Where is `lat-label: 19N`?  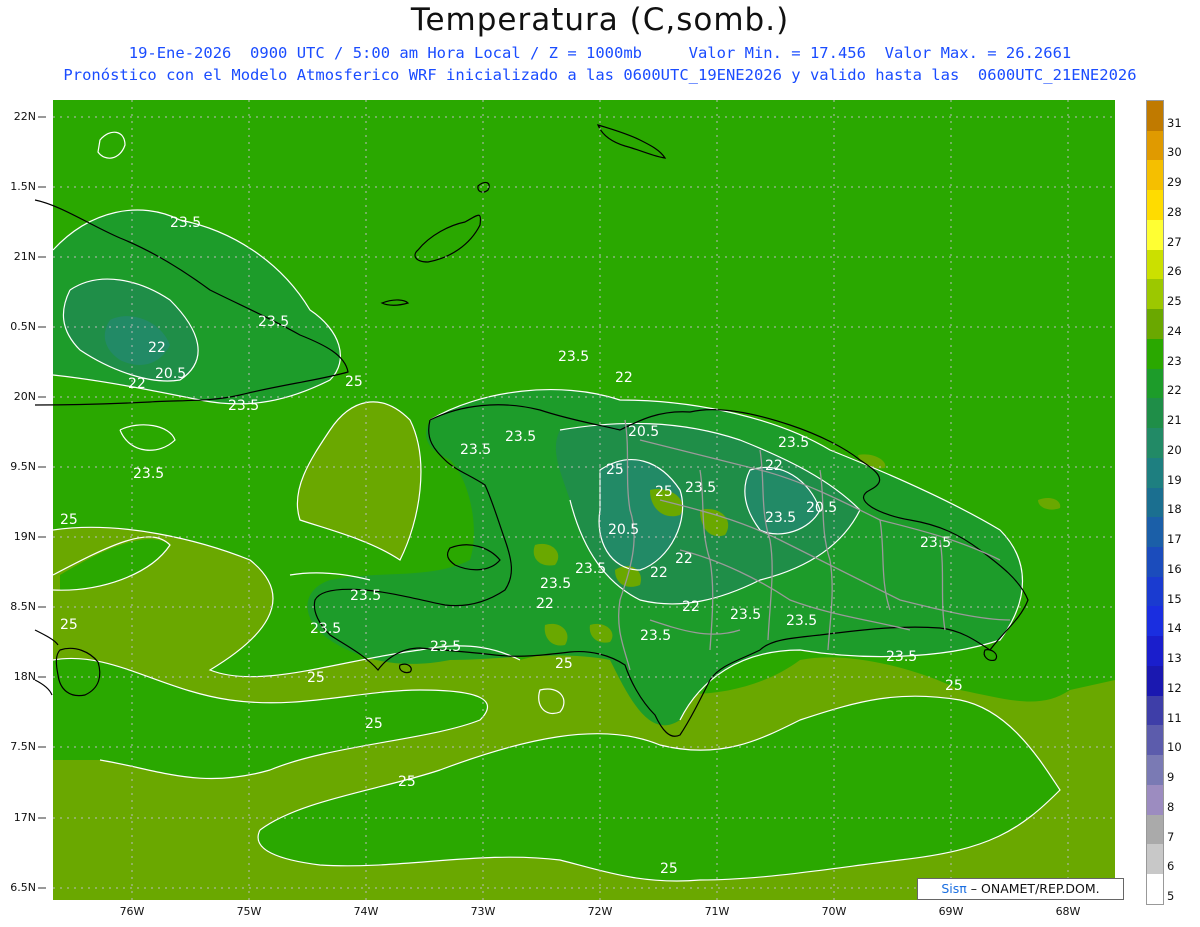 lat-label: 19N is located at coordinates (24, 536).